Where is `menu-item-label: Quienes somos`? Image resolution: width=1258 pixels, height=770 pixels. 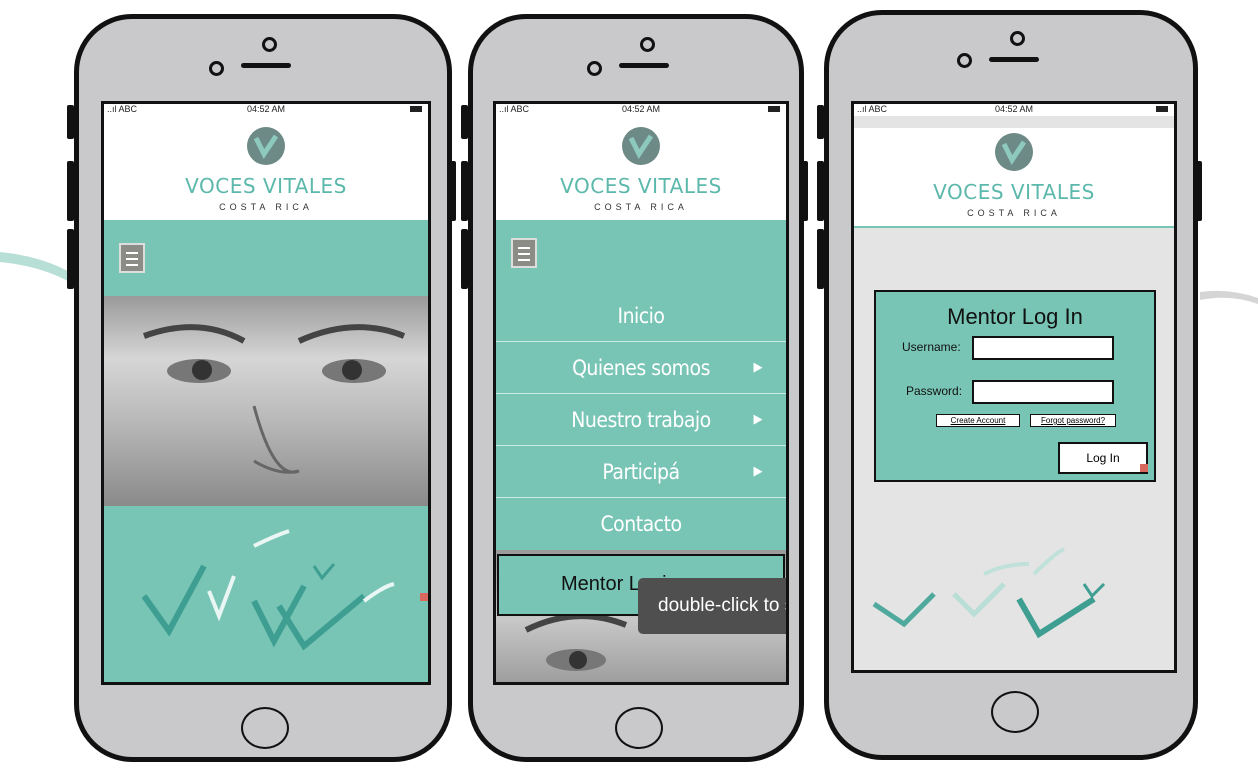 menu-item-label: Quienes somos is located at coordinates (641, 368).